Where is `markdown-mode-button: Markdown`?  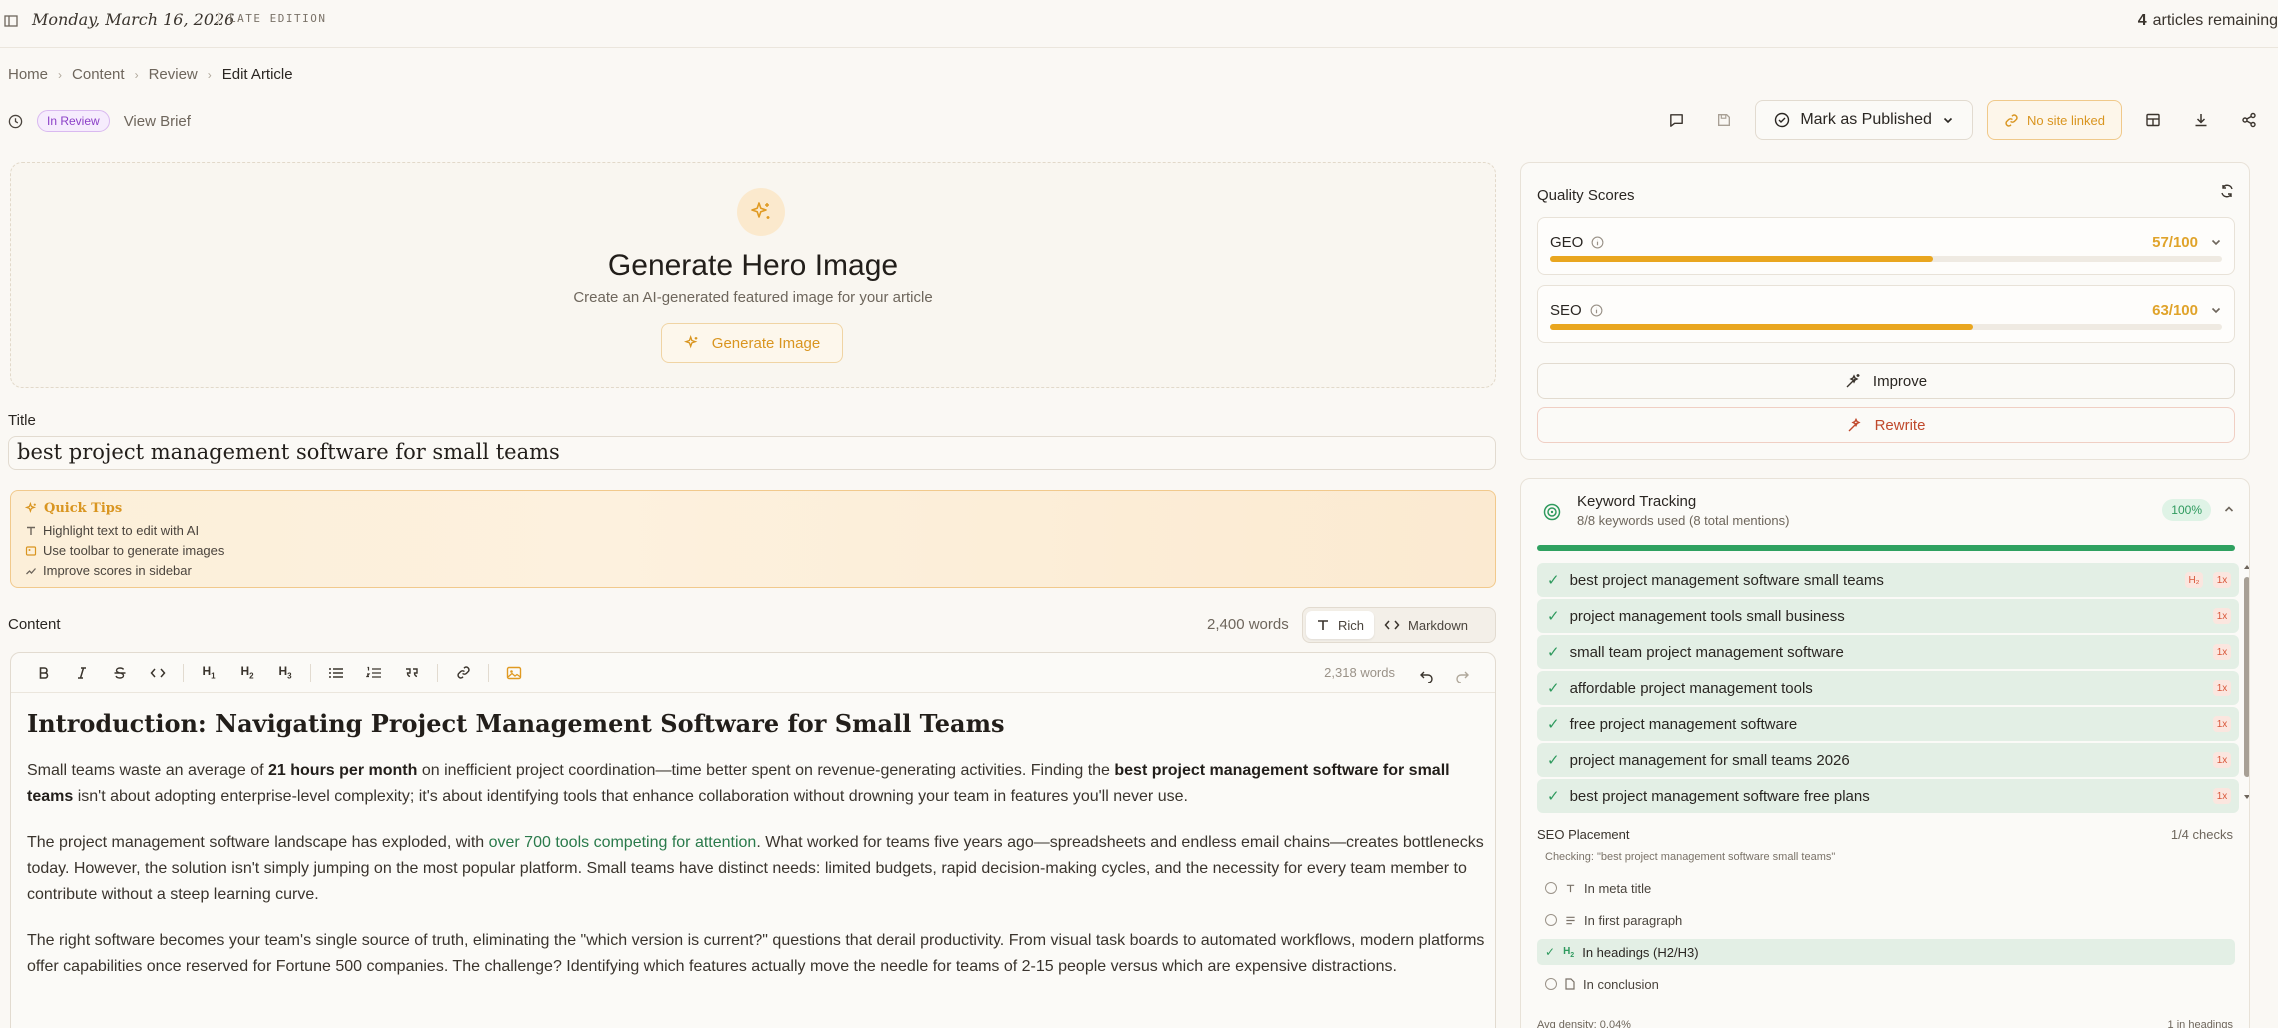
markdown-mode-button: Markdown is located at coordinates (1426, 625).